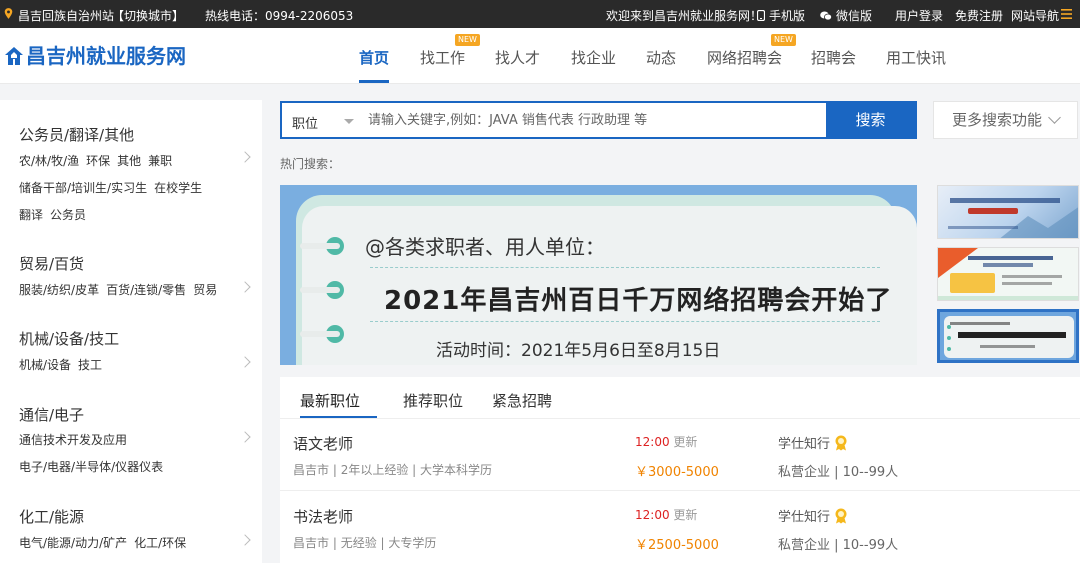 This screenshot has height=563, width=1080. I want to click on job-experience: 2年以上经验, so click(374, 470).